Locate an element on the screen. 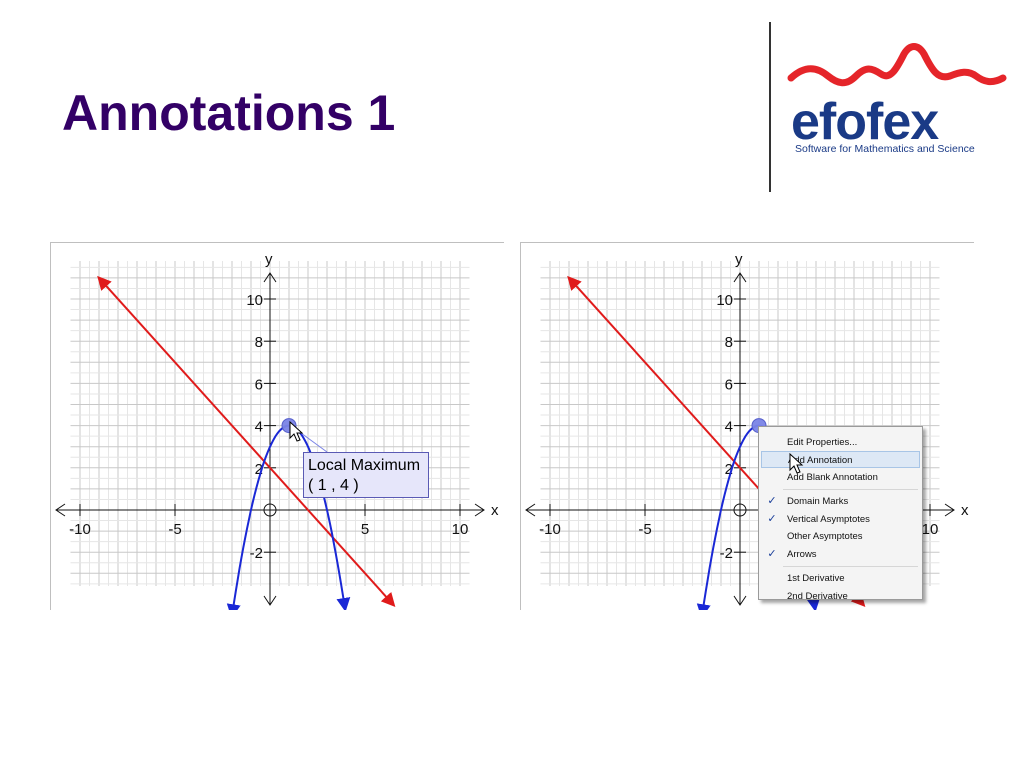 This screenshot has width=1024, height=768. menu-item-1st-derivative: 1st Derivative is located at coordinates (840, 578).